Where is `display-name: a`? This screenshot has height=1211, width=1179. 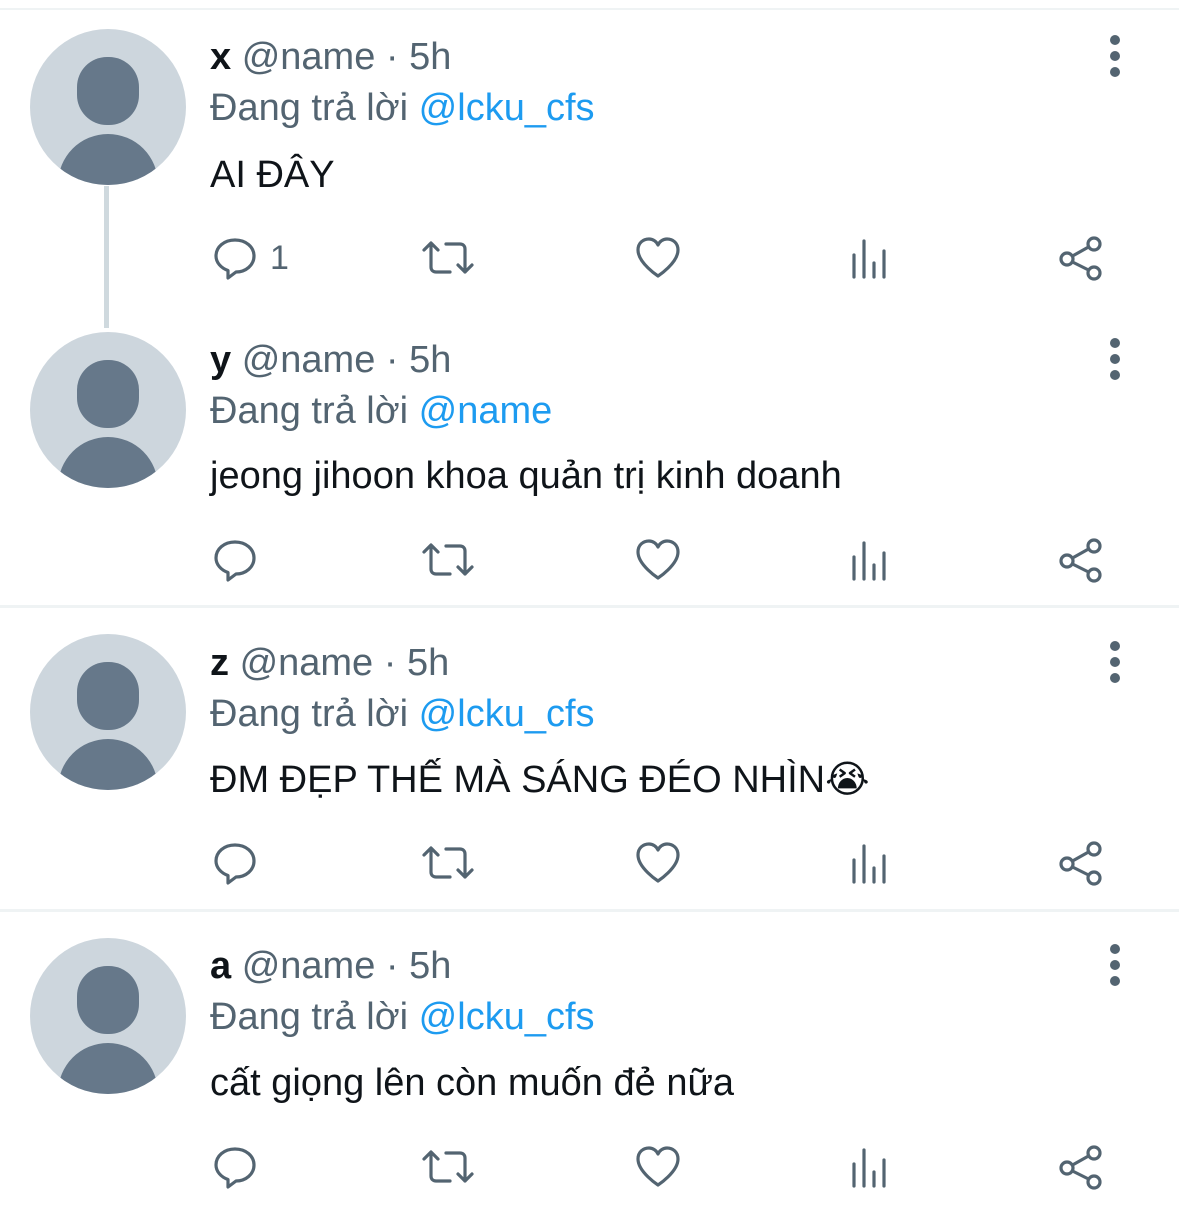
display-name: a is located at coordinates (220, 966).